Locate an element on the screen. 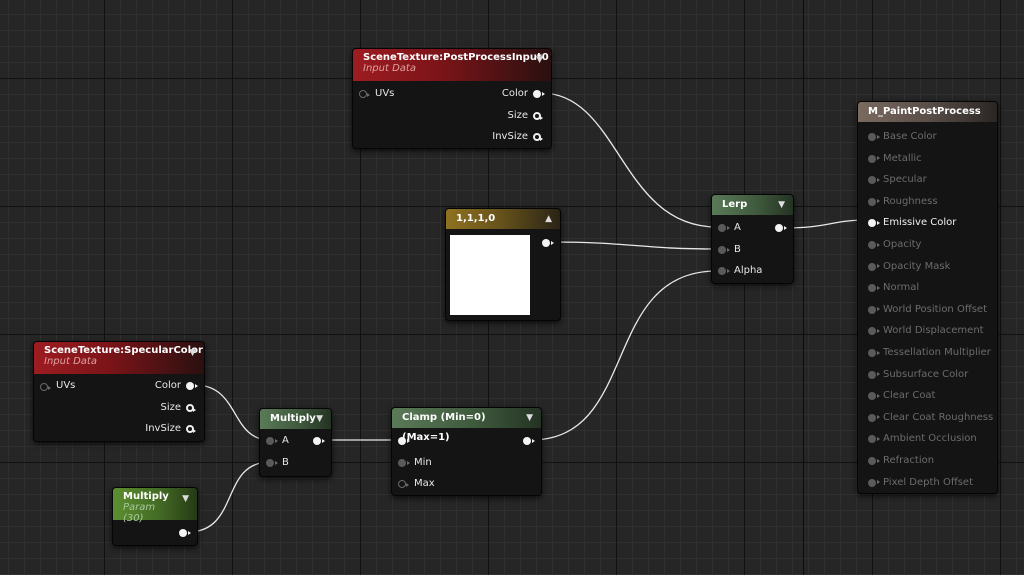  wire-param-to-multiply-b is located at coordinates (229, 497).